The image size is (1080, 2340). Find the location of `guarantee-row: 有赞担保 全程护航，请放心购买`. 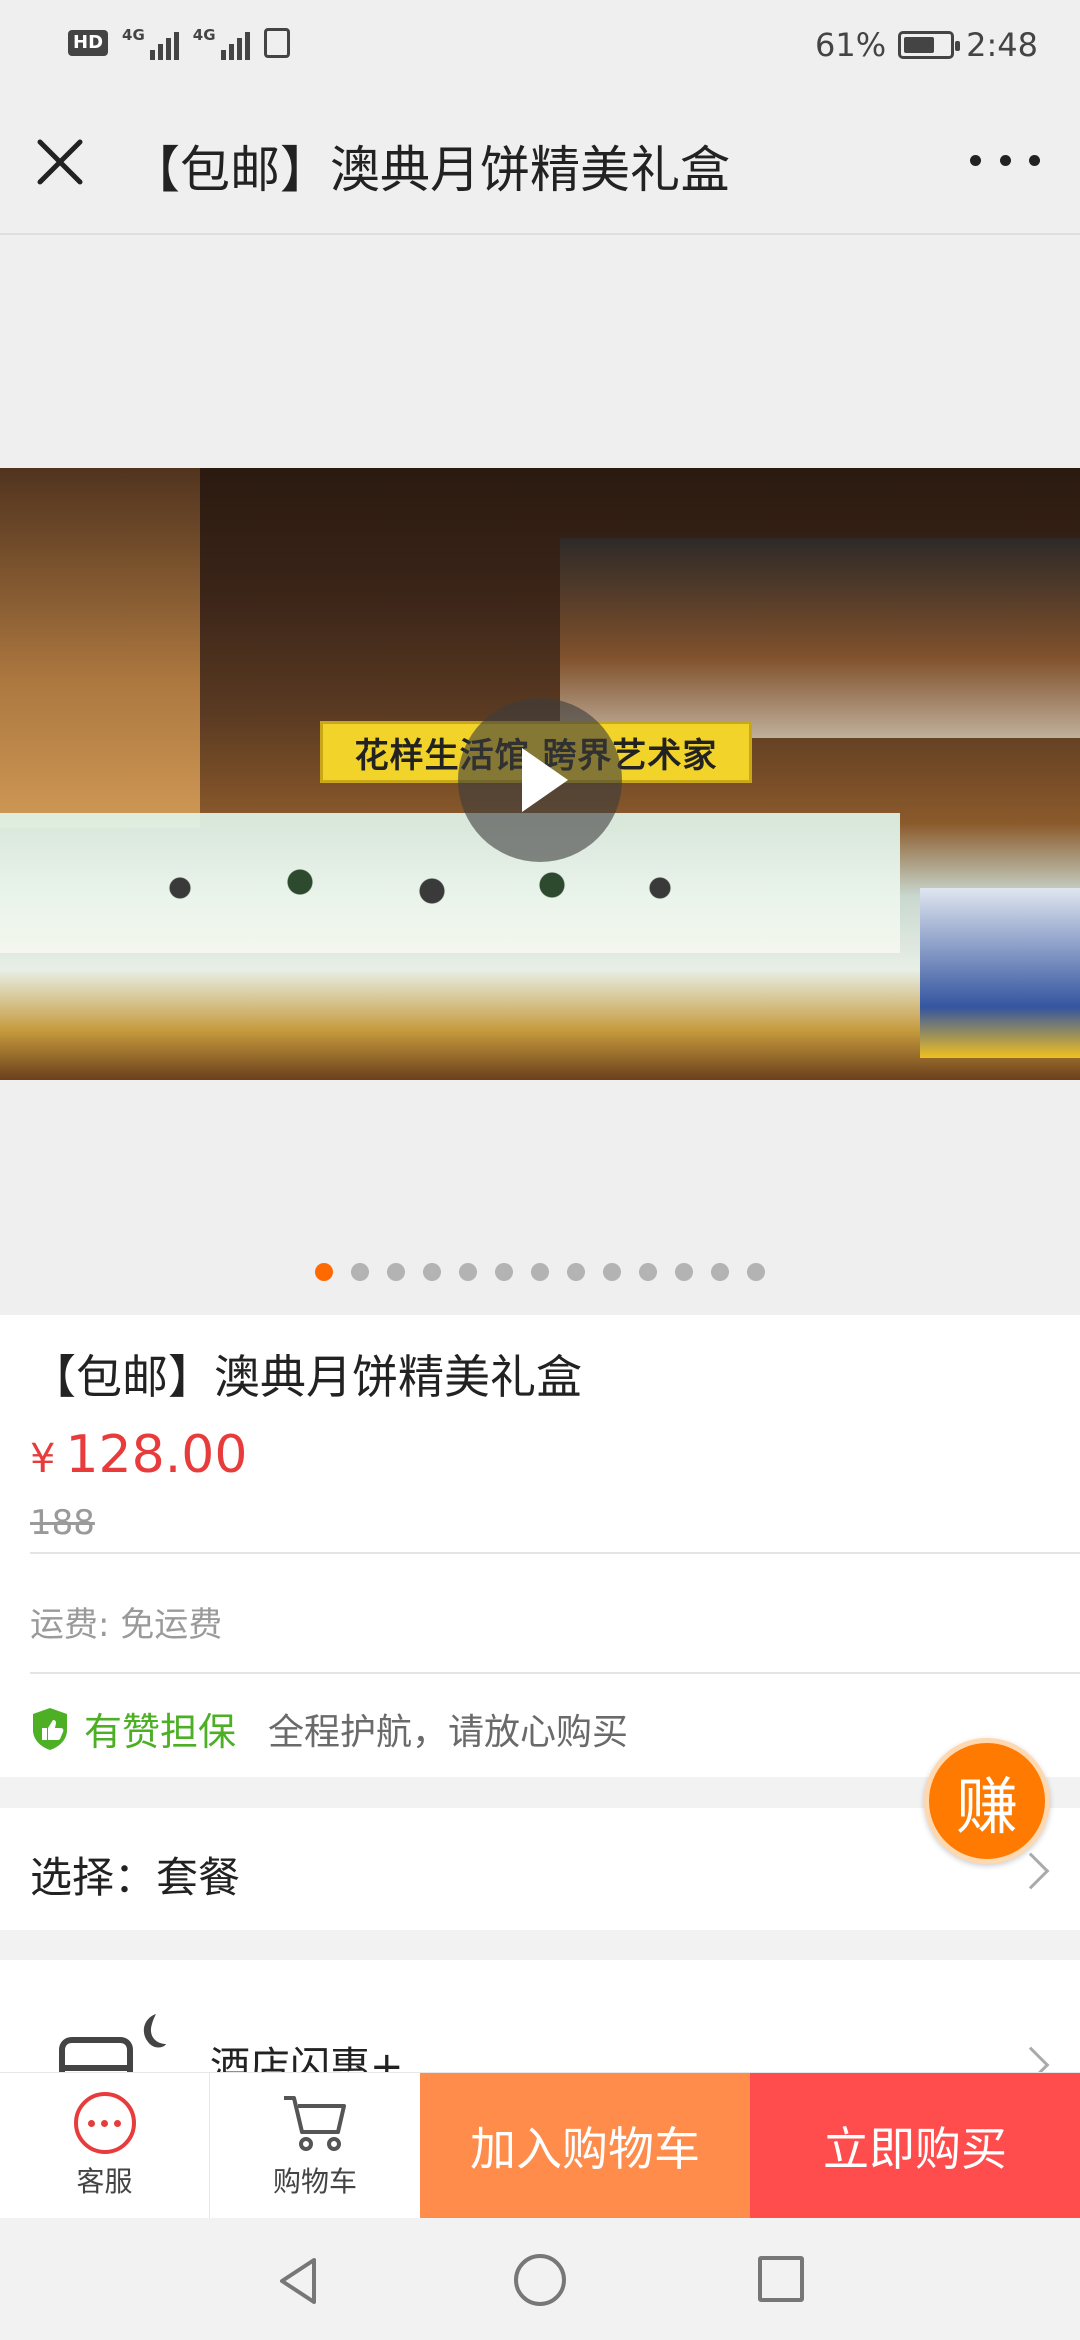

guarantee-row: 有赞担保 全程护航，请放心购买 is located at coordinates (329, 1728).